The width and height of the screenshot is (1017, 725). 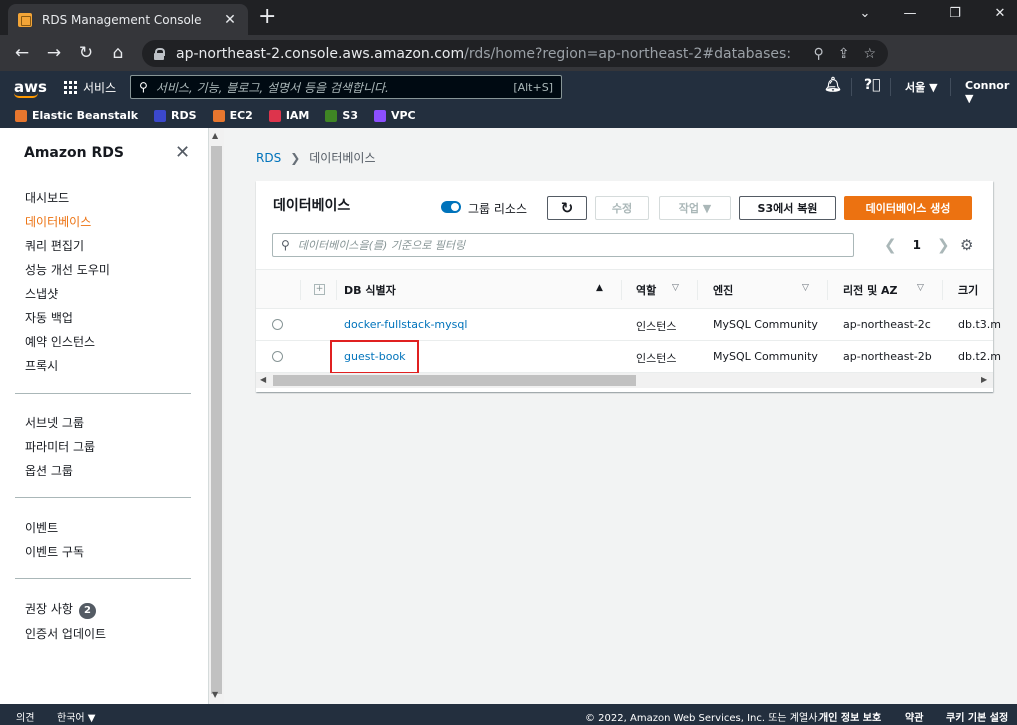 What do you see at coordinates (182, 152) in the screenshot?
I see `close-sidebar-icon: ✕` at bounding box center [182, 152].